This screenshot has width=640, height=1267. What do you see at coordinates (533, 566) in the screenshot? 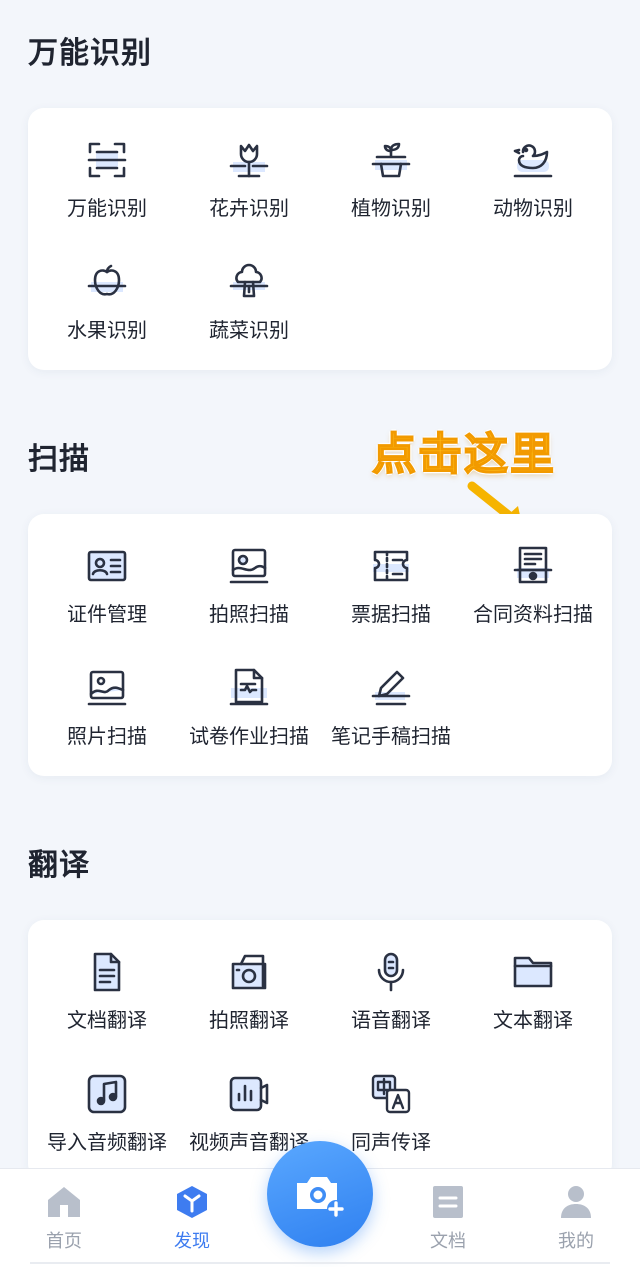
I see `contract-icon` at bounding box center [533, 566].